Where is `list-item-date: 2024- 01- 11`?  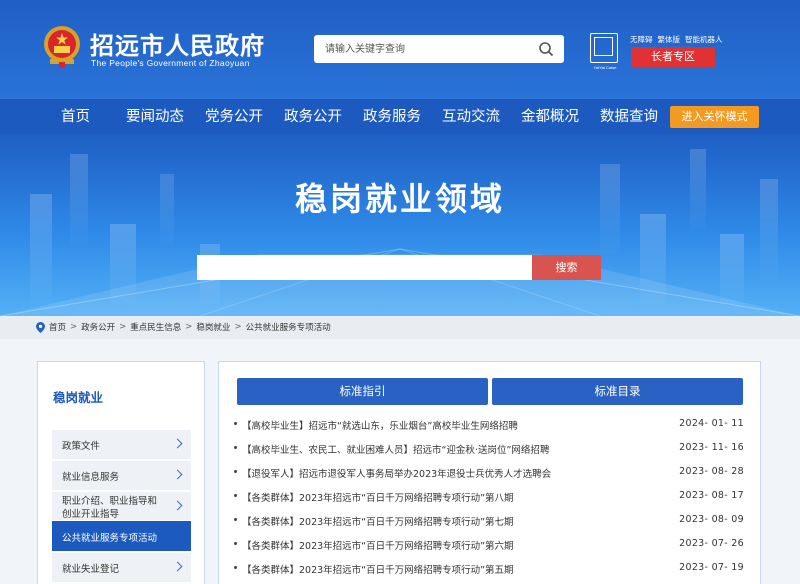
list-item-date: 2024- 01- 11 is located at coordinates (711, 423).